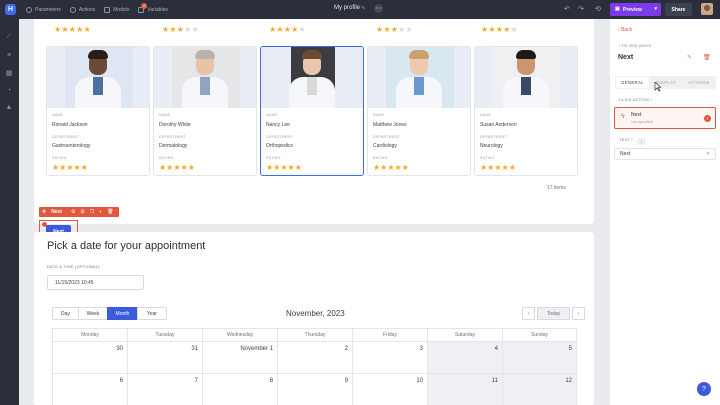 The image size is (720, 405). Describe the element at coordinates (122, 313) in the screenshot. I see `view-month-button: Month` at that location.